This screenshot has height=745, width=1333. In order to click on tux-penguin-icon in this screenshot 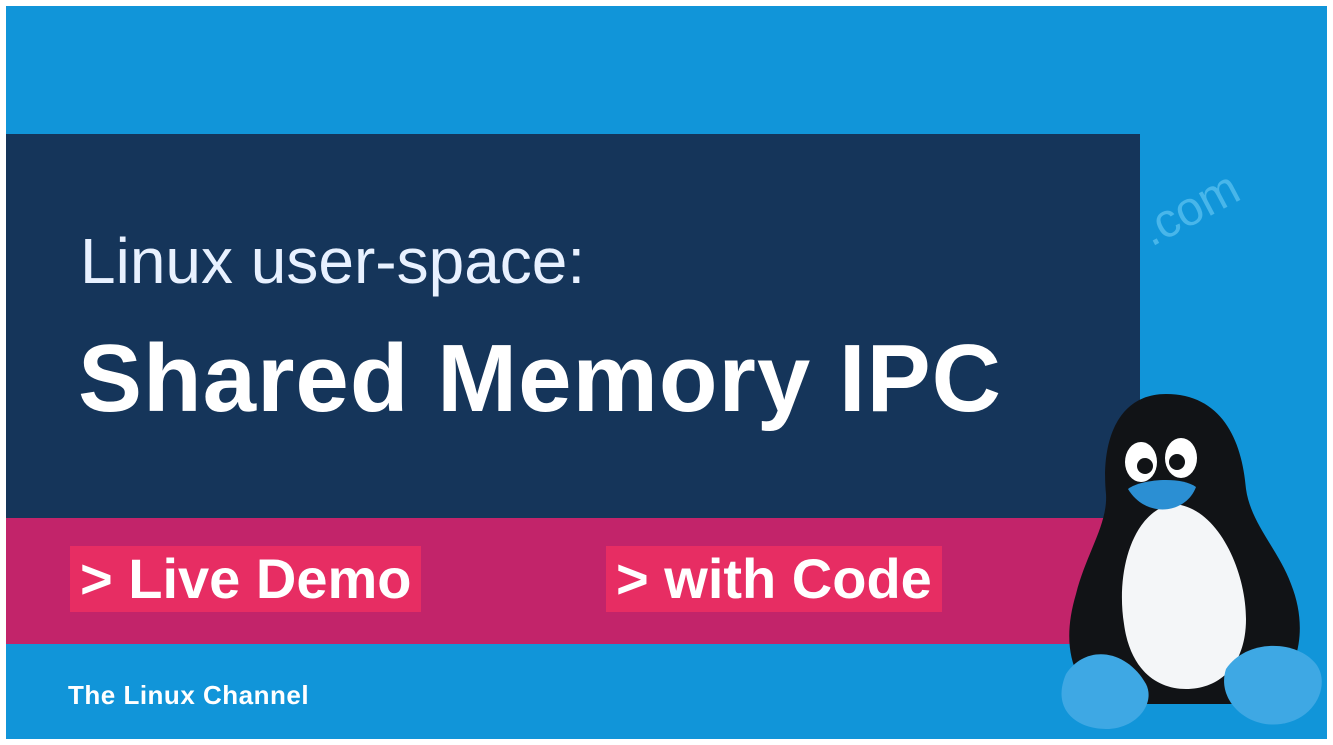, I will do `click(1191, 561)`.